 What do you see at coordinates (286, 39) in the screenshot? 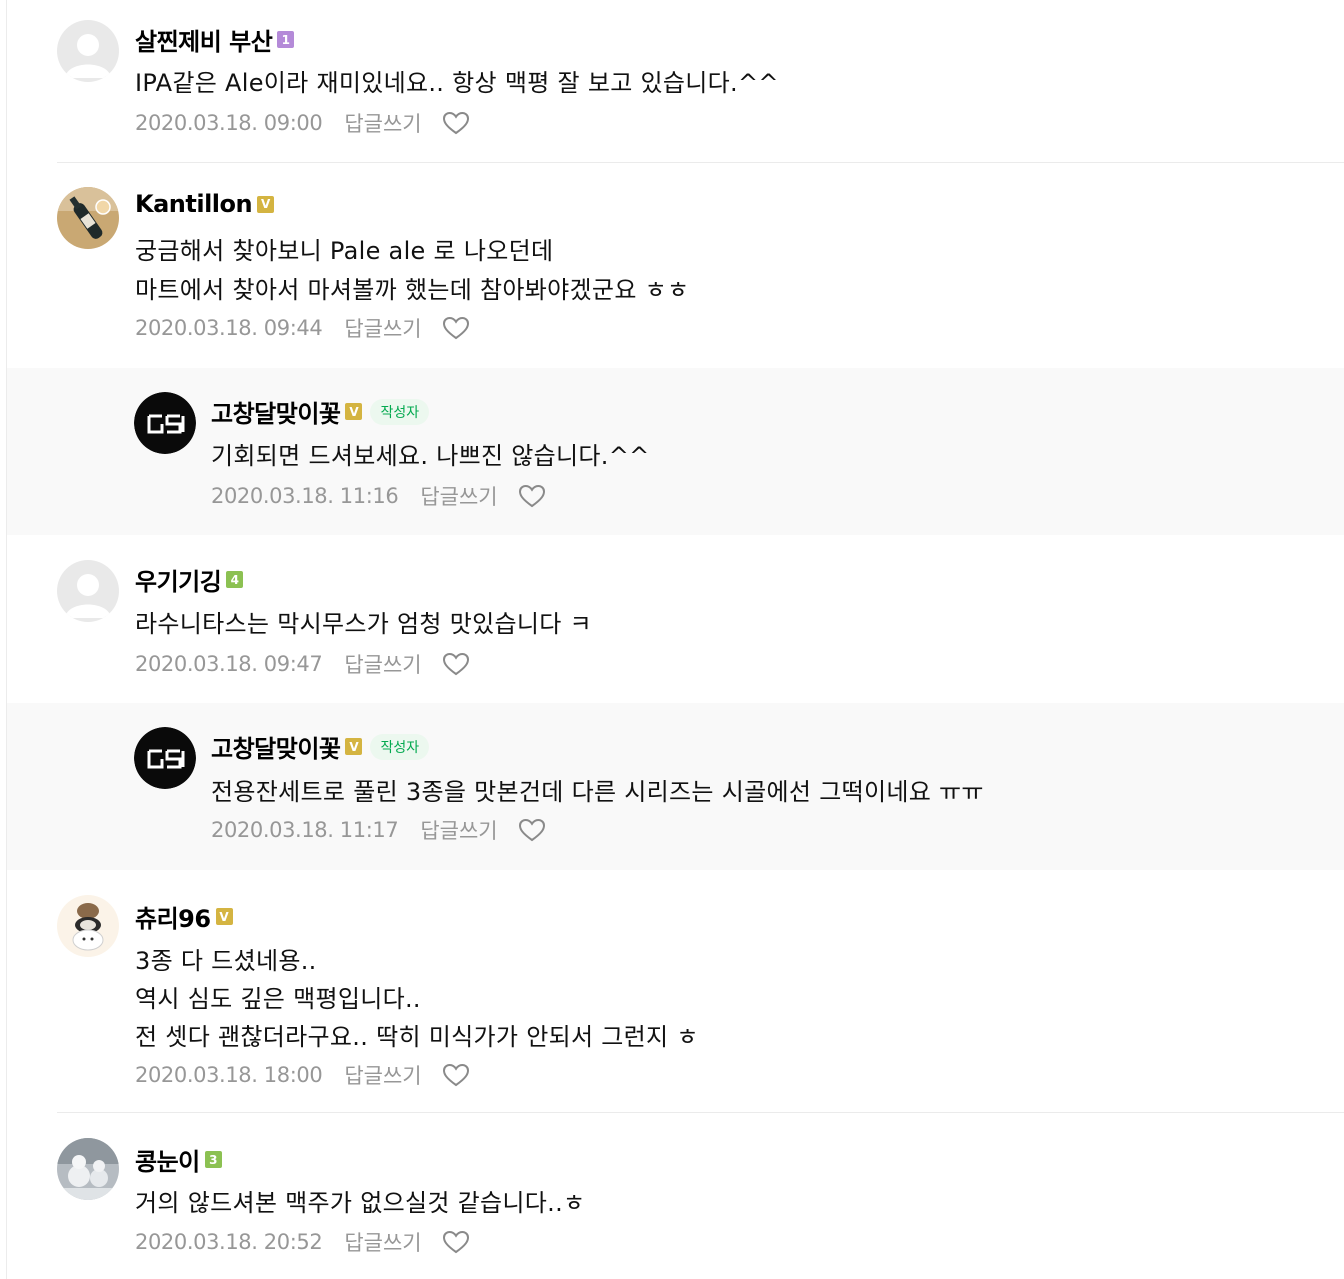
I see `level-badge: 1` at bounding box center [286, 39].